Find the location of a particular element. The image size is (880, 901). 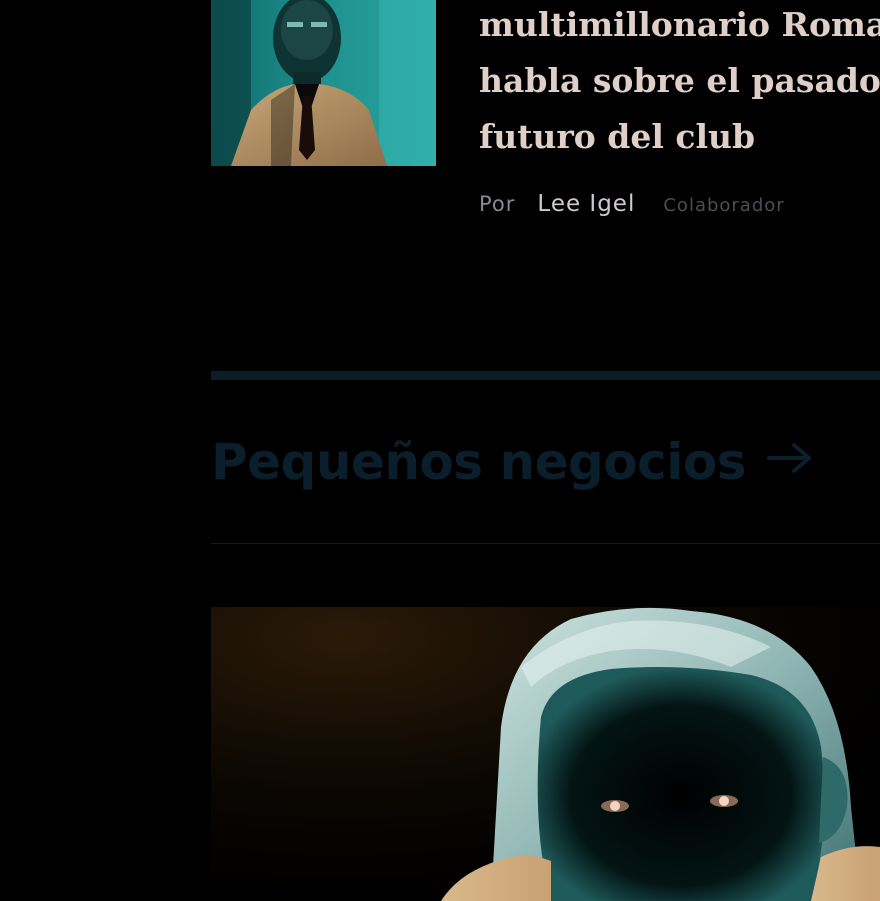

author-role: Colaborador is located at coordinates (724, 205).